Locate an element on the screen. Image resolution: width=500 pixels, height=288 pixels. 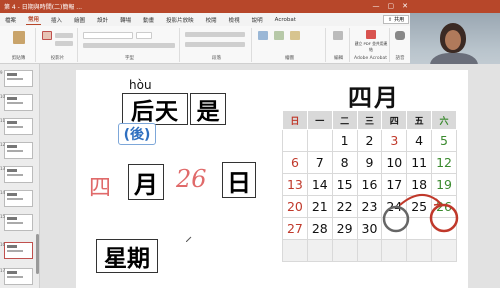
calendar-cell: 9 is located at coordinates (369, 162).